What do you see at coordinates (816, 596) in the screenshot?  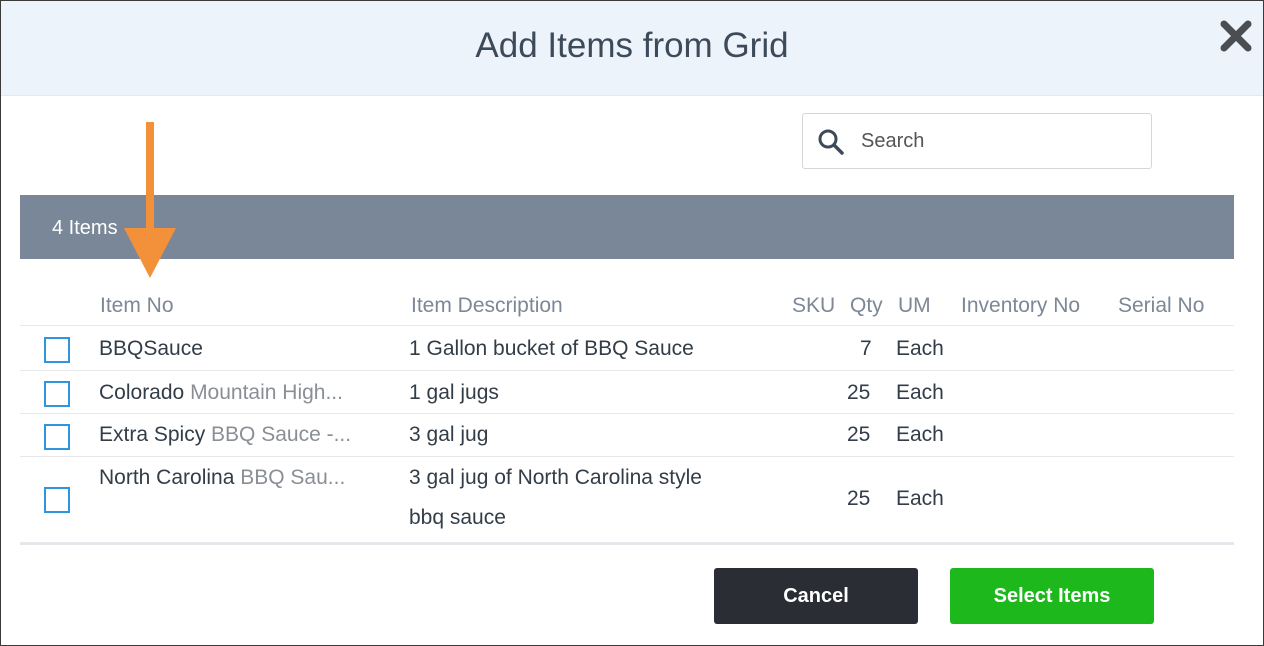 I see `cancel-button: Cancel` at bounding box center [816, 596].